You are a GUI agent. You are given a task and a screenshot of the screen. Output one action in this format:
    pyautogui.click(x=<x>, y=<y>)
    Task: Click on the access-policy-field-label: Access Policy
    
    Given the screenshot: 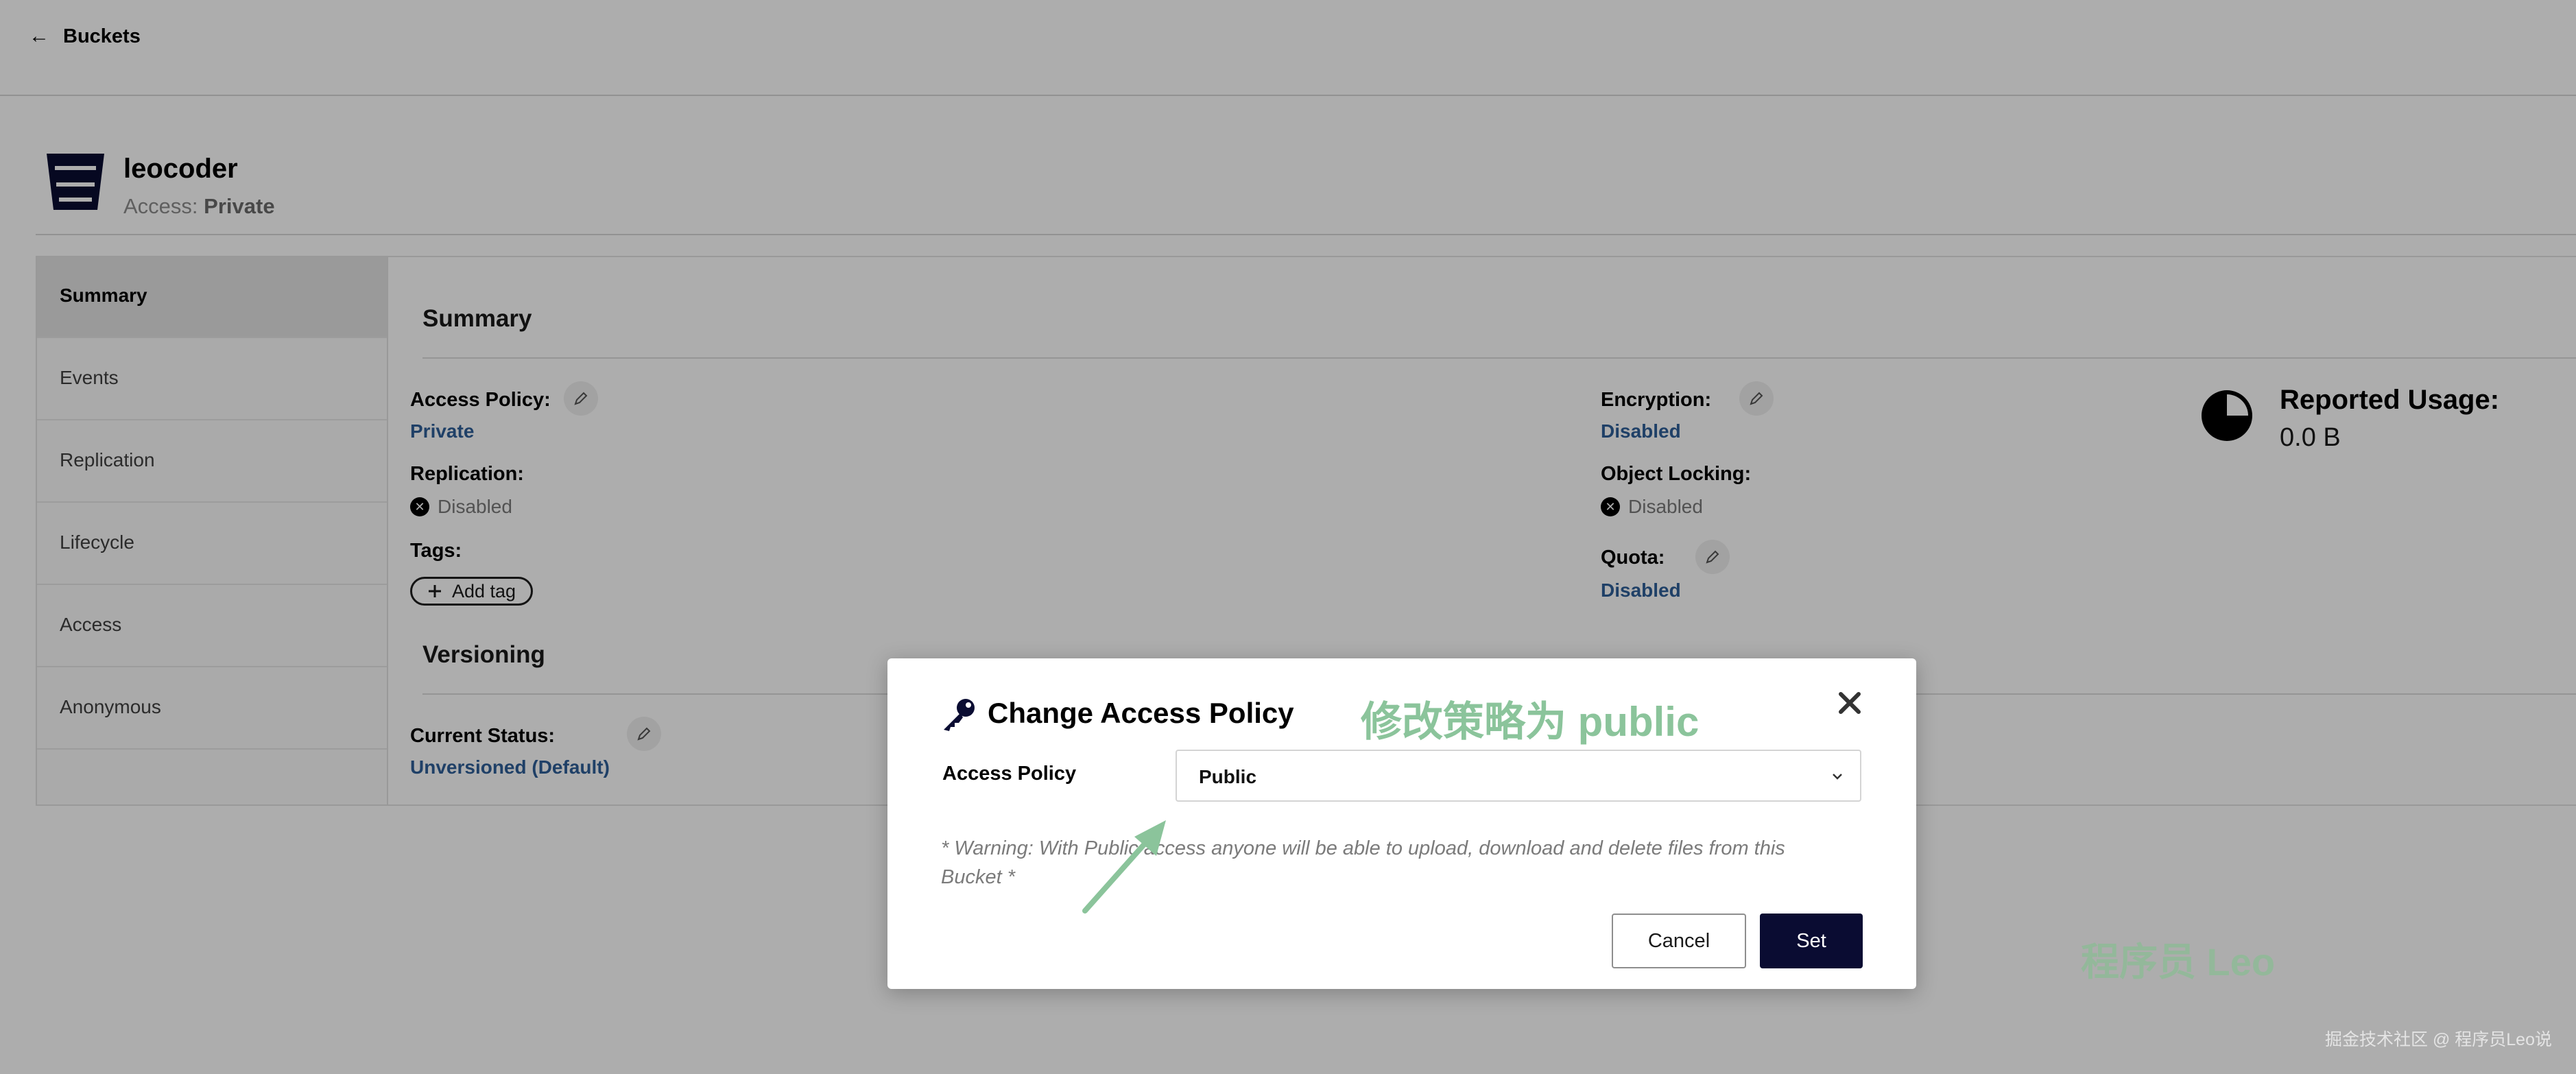 What is the action you would take?
    pyautogui.click(x=1009, y=774)
    